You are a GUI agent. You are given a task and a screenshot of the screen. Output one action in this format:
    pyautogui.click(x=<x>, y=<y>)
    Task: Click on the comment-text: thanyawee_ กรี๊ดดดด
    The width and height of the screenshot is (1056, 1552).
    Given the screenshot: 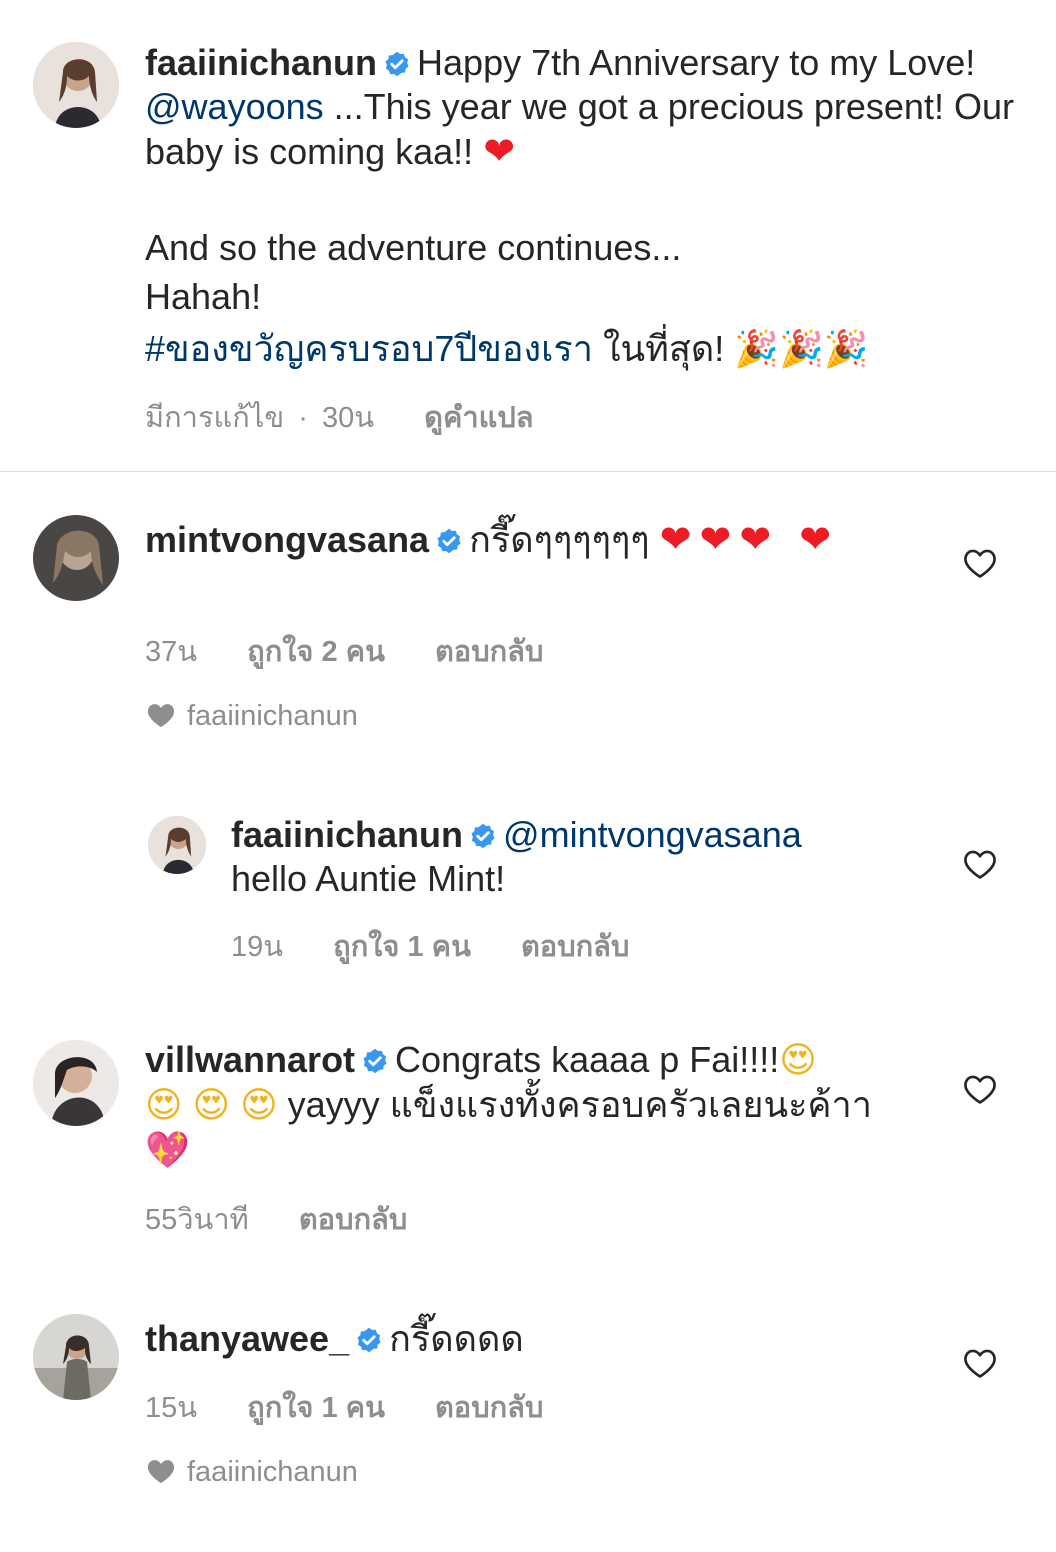 What is the action you would take?
    pyautogui.click(x=525, y=1339)
    